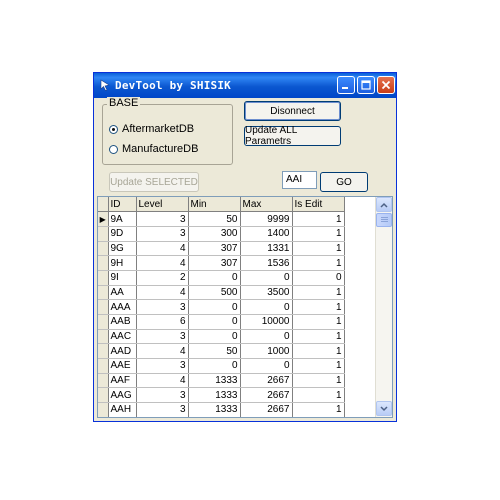 Image resolution: width=500 pixels, height=500 pixels. Describe the element at coordinates (122, 381) in the screenshot. I see `table-cell: AAF` at that location.